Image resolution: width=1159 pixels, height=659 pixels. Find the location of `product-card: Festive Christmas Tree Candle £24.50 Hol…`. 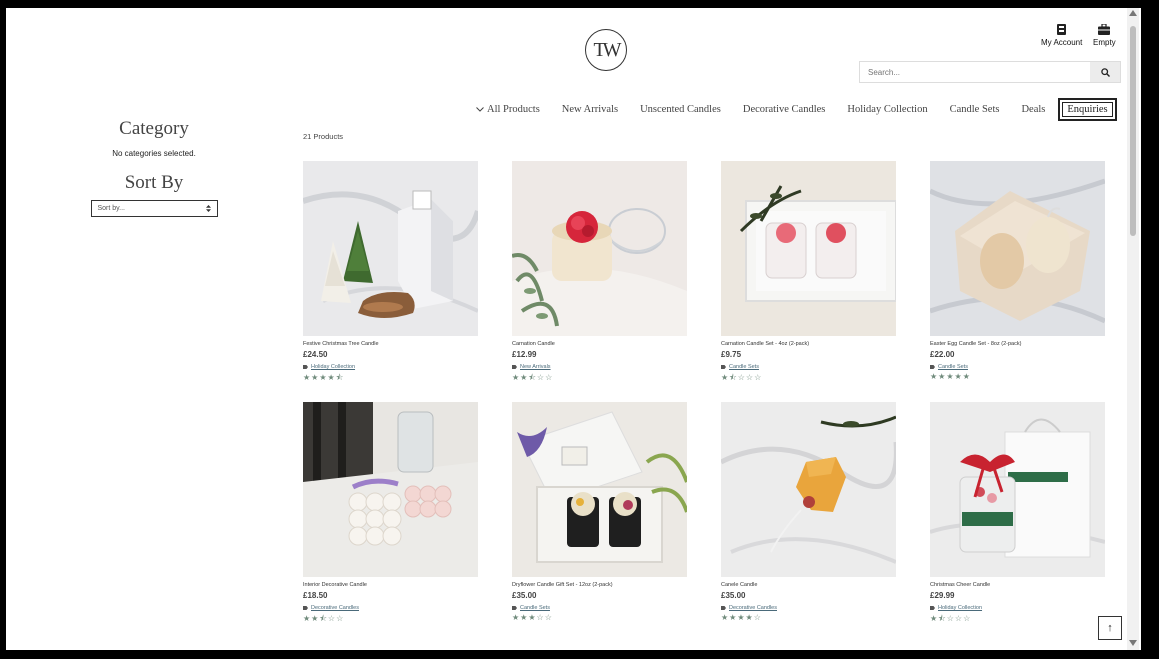

product-card: Festive Christmas Tree Candle £24.50 Hol… is located at coordinates (390, 273).